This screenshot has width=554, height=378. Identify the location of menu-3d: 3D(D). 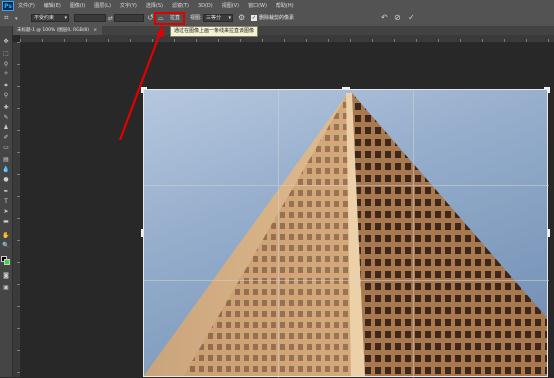
(205, 6).